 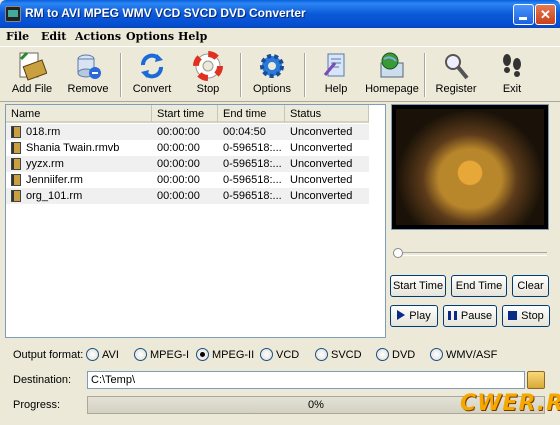 I want to click on player-stop-button: Stop, so click(x=526, y=316).